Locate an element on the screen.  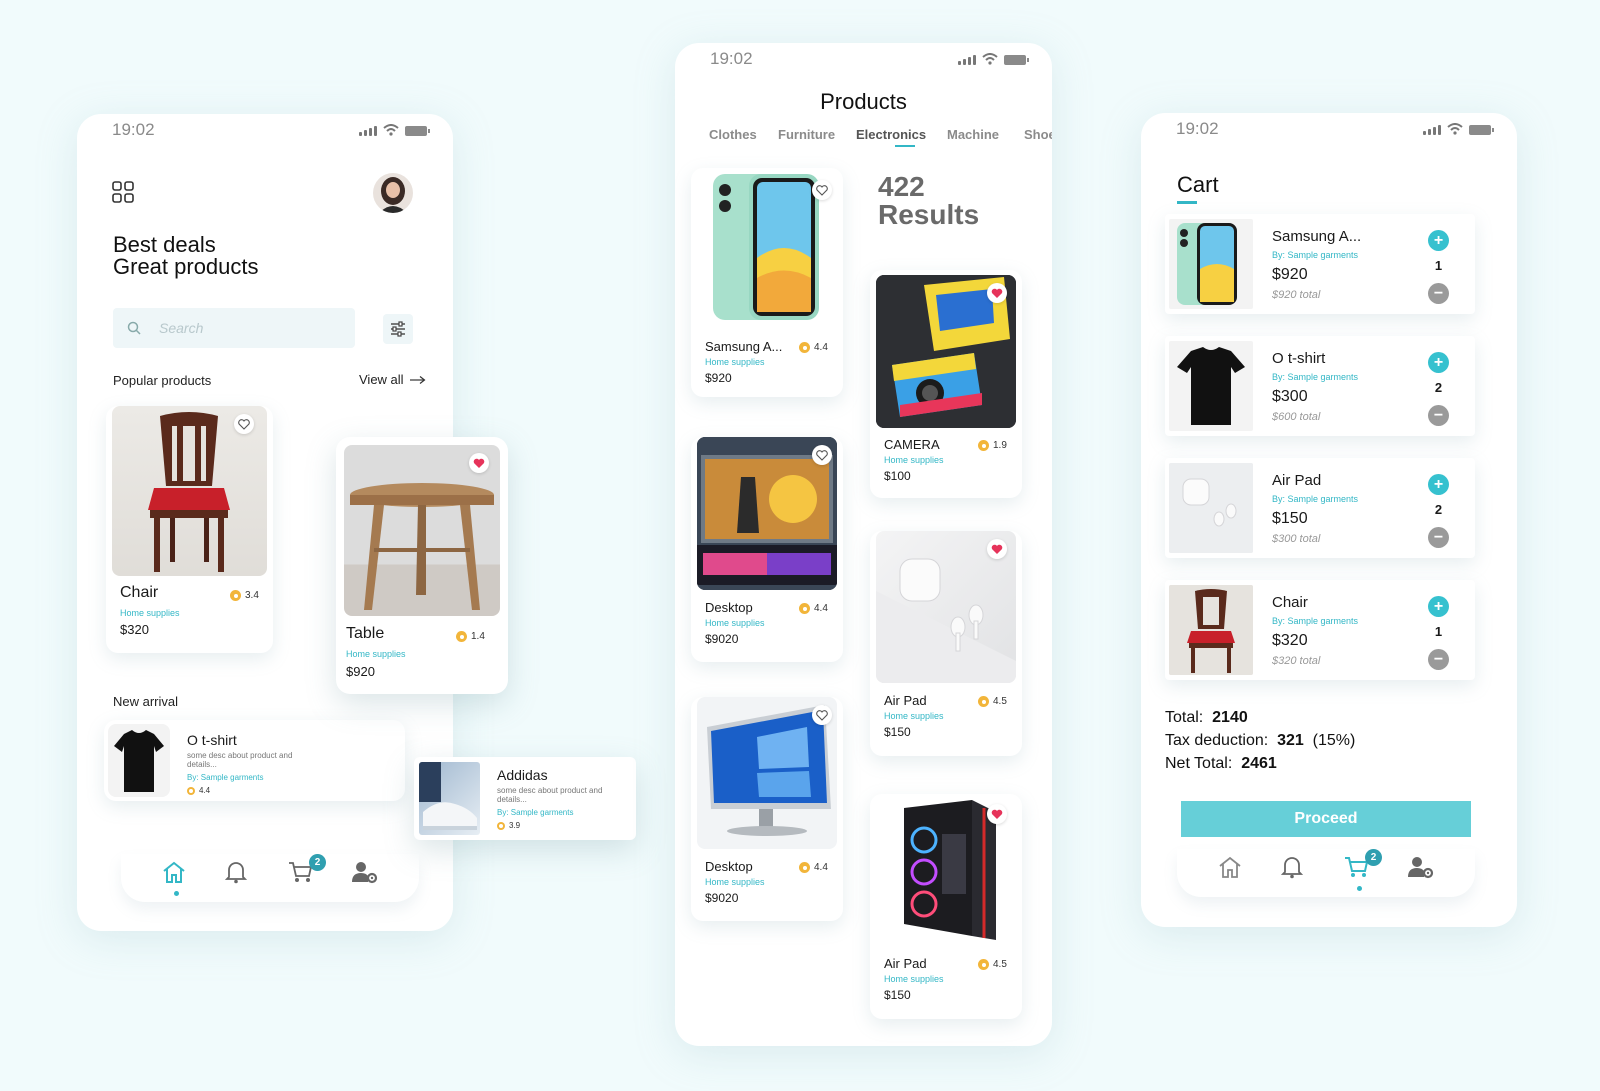
arrival-rating: 3.9 is located at coordinates (508, 825).